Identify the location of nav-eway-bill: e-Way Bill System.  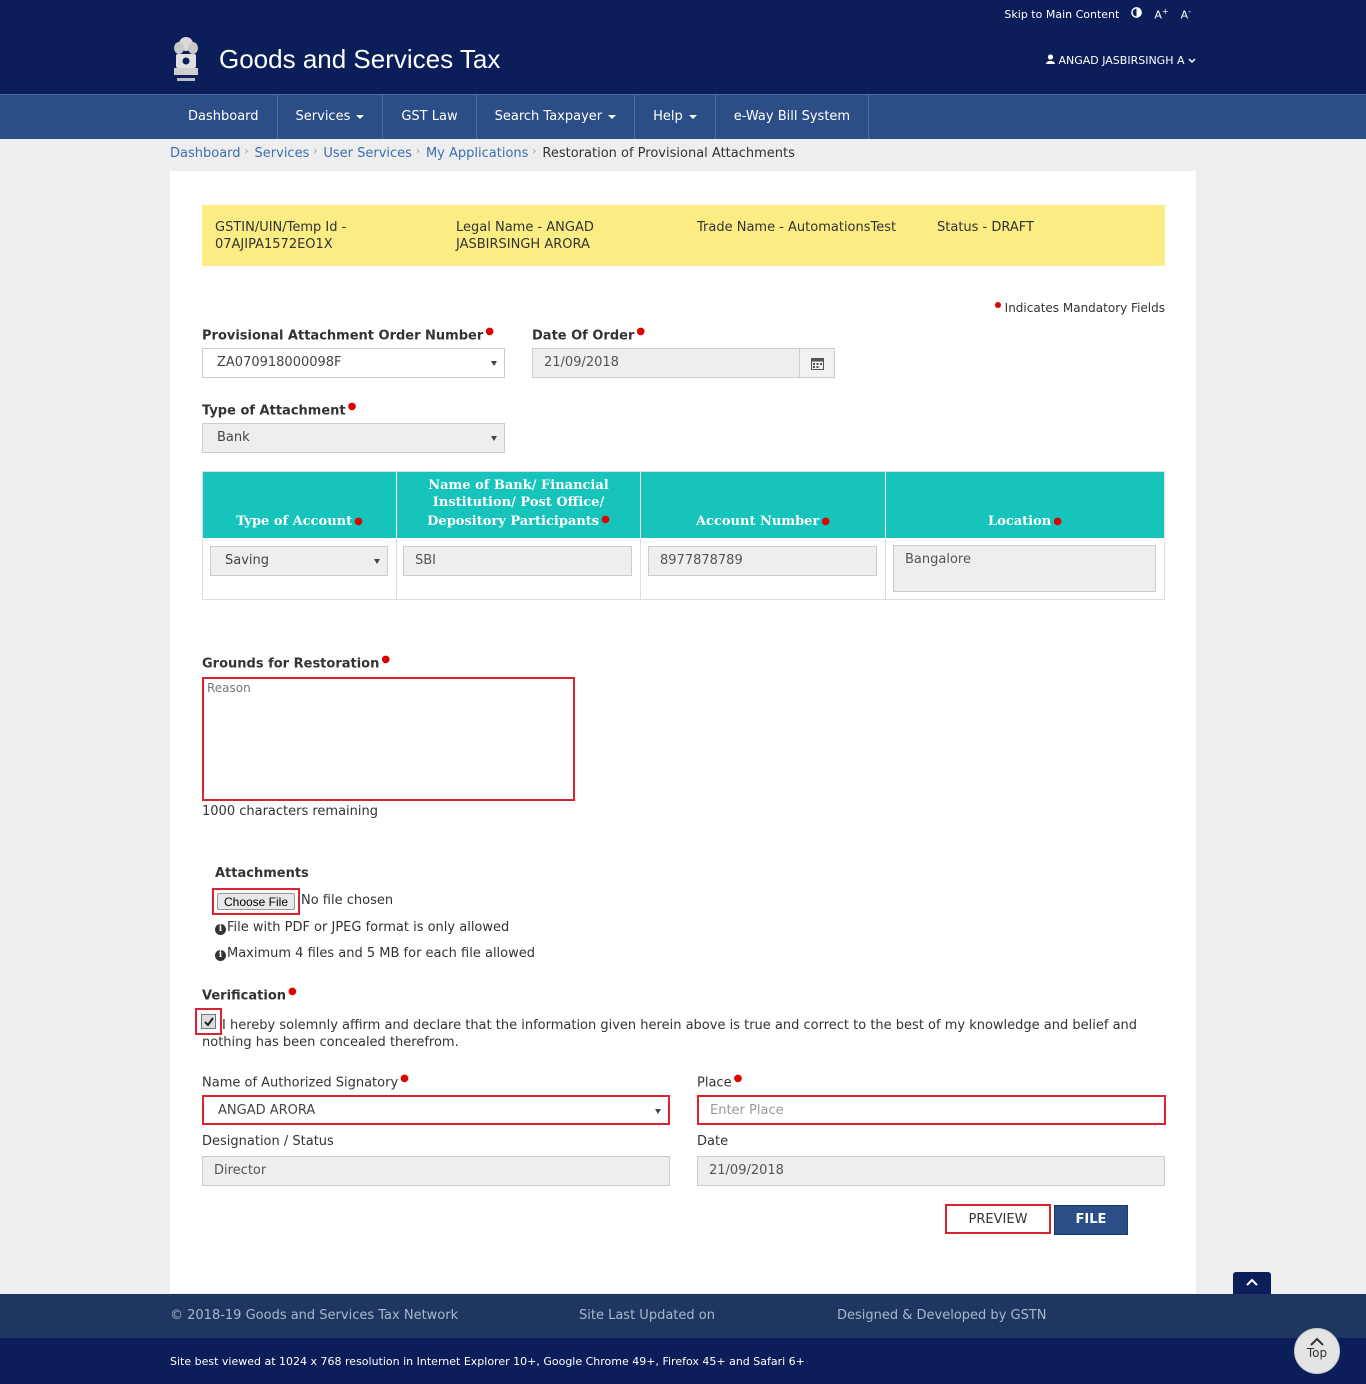
(793, 117).